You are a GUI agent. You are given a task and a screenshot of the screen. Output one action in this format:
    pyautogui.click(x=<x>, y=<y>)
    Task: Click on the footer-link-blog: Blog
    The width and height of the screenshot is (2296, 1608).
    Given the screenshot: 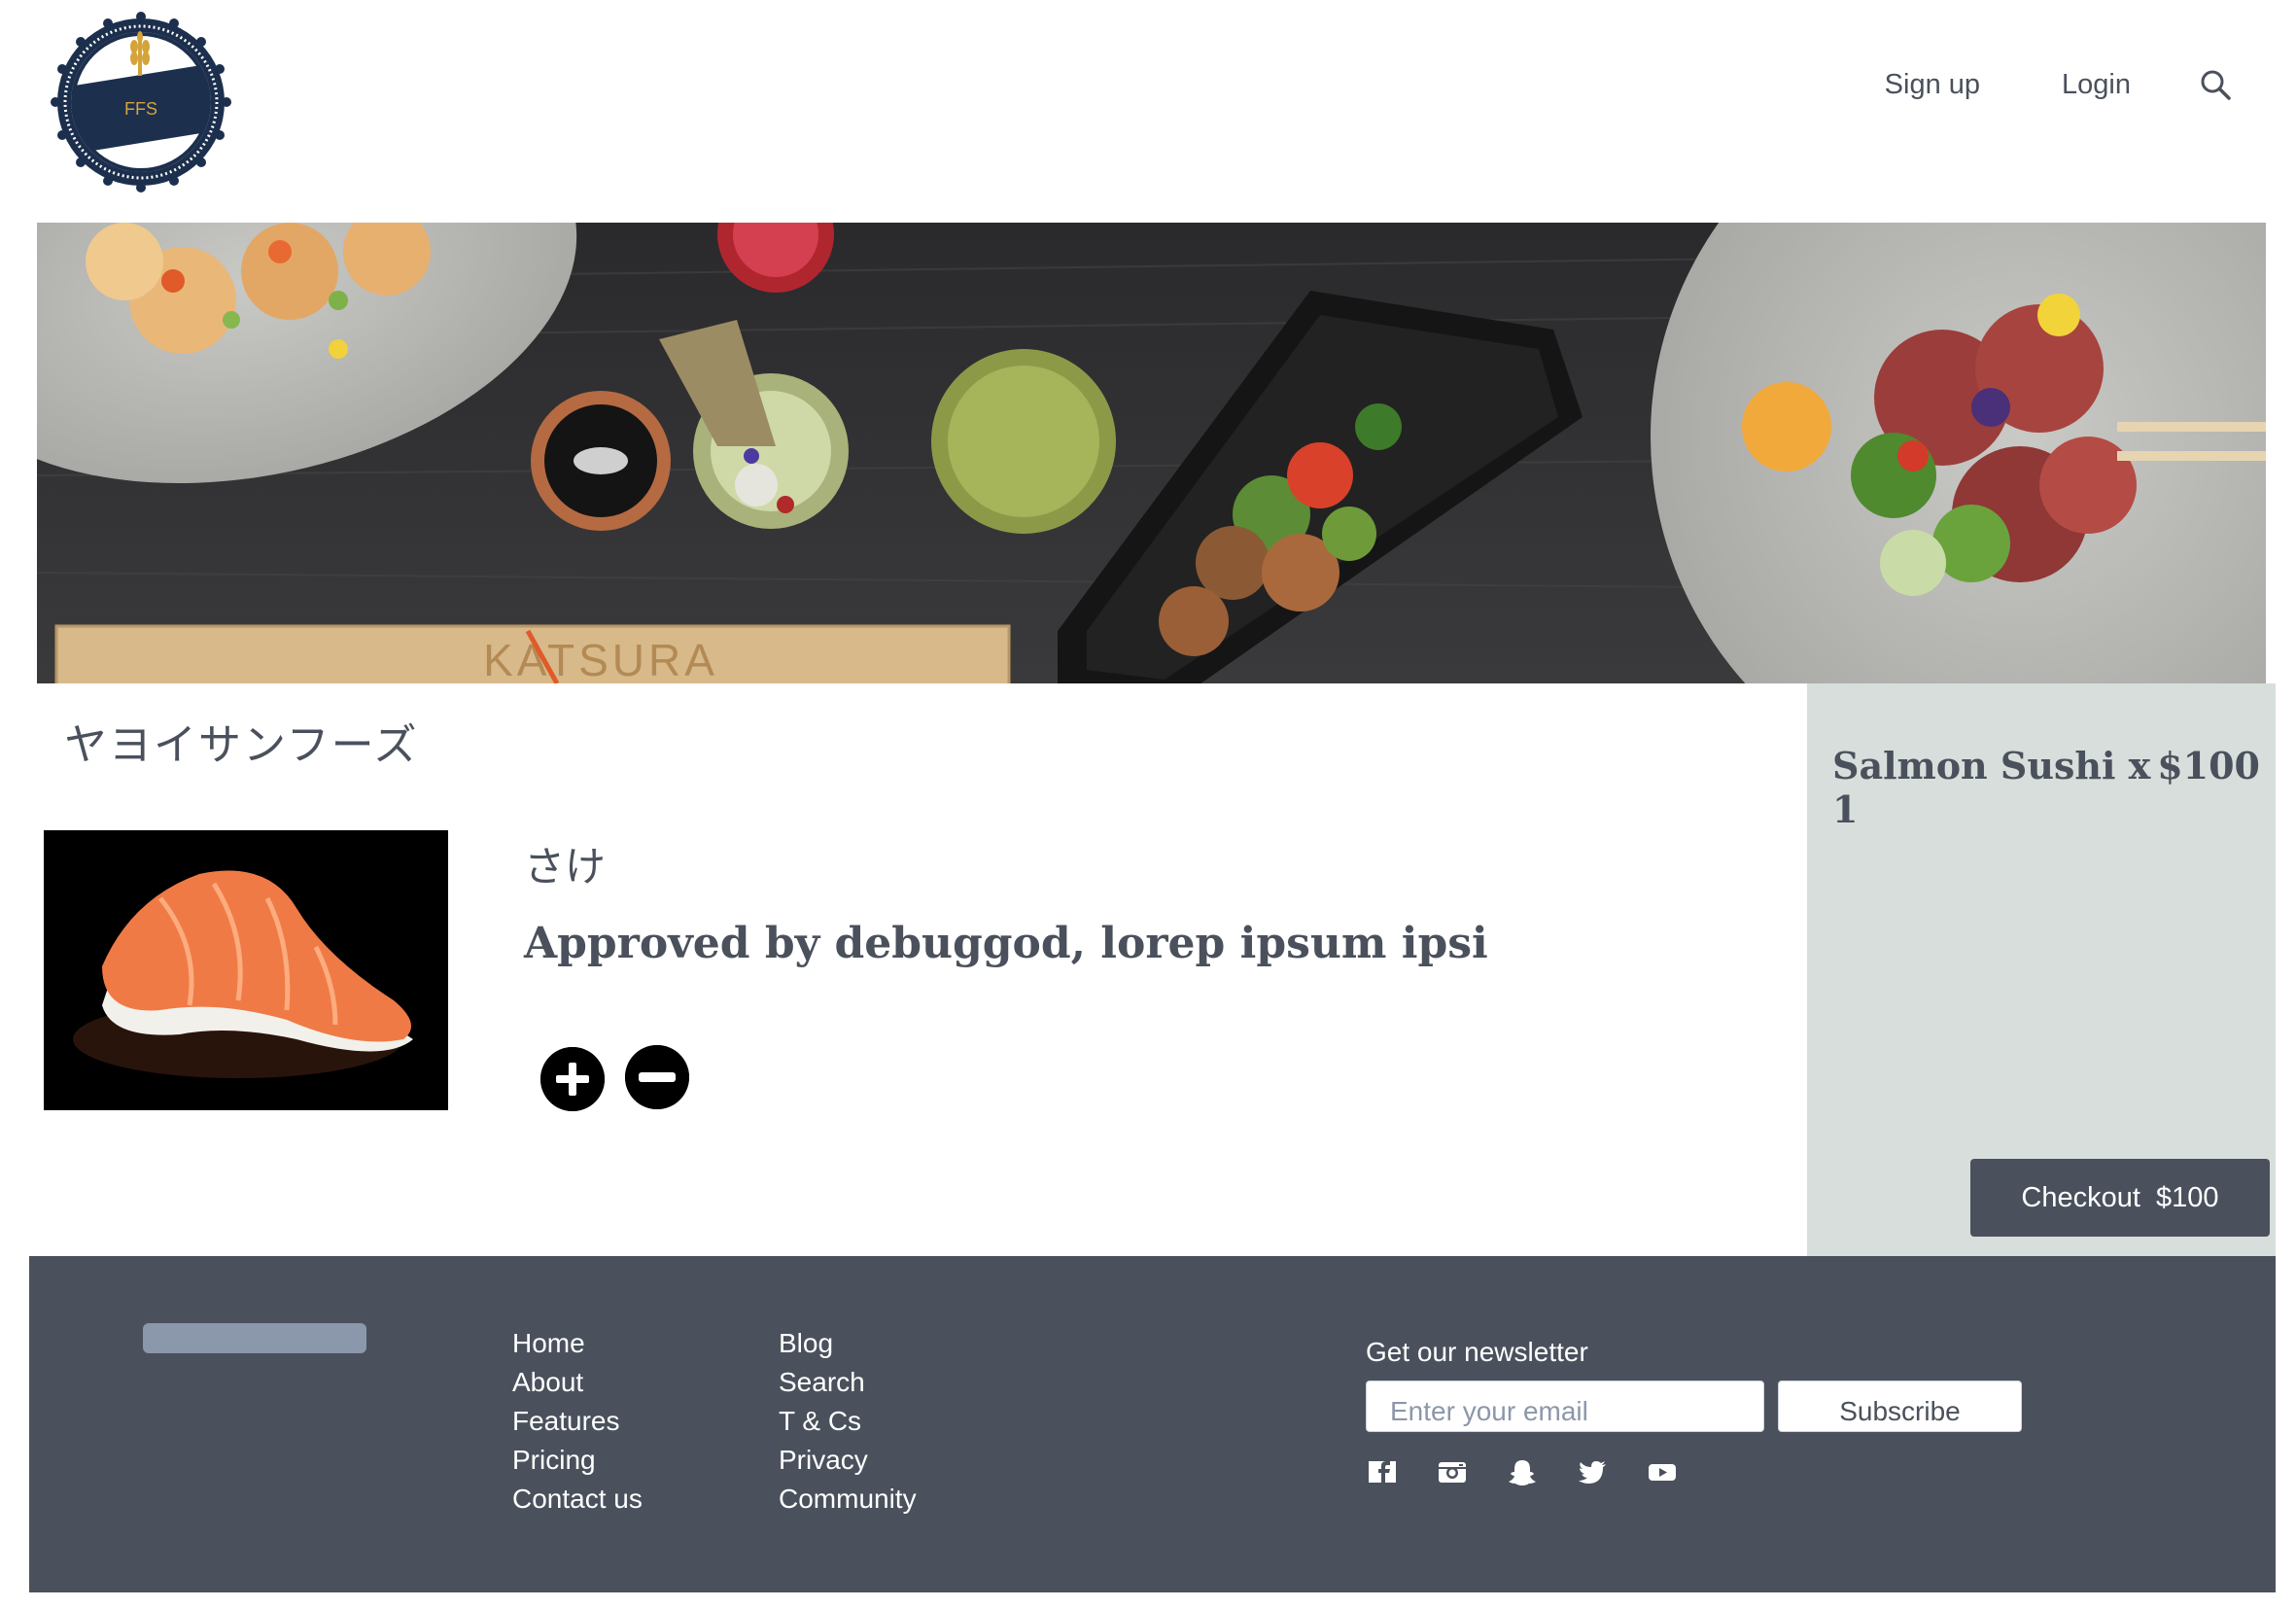 What is the action you would take?
    pyautogui.click(x=848, y=1343)
    